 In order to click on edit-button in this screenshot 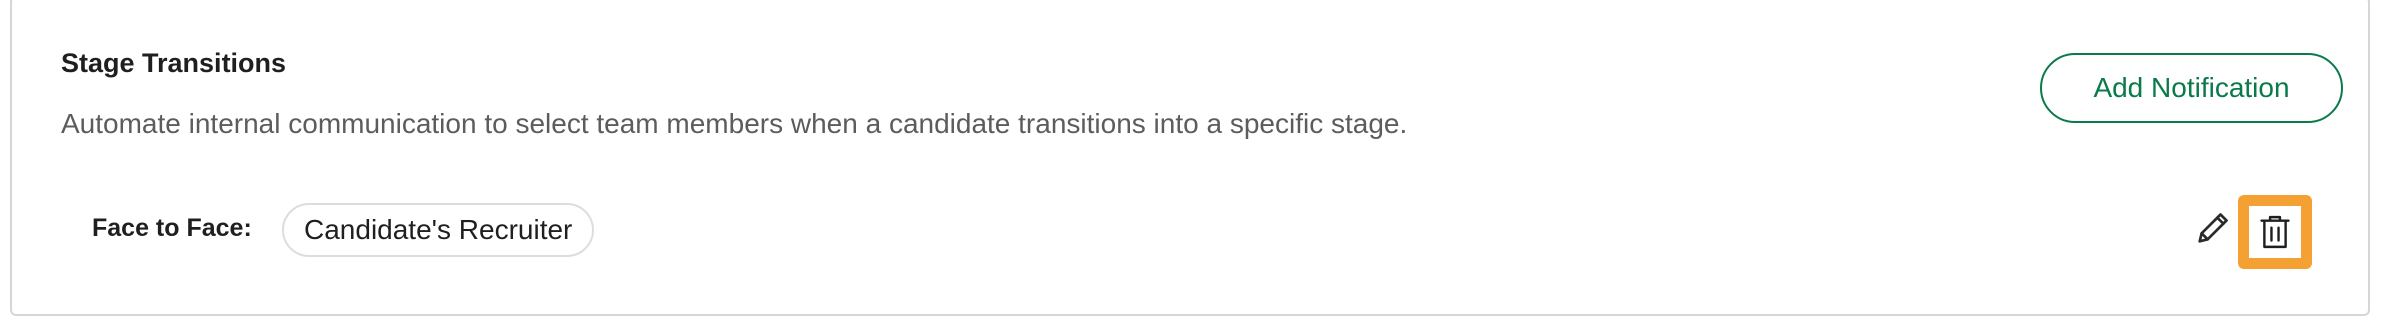, I will do `click(2213, 229)`.